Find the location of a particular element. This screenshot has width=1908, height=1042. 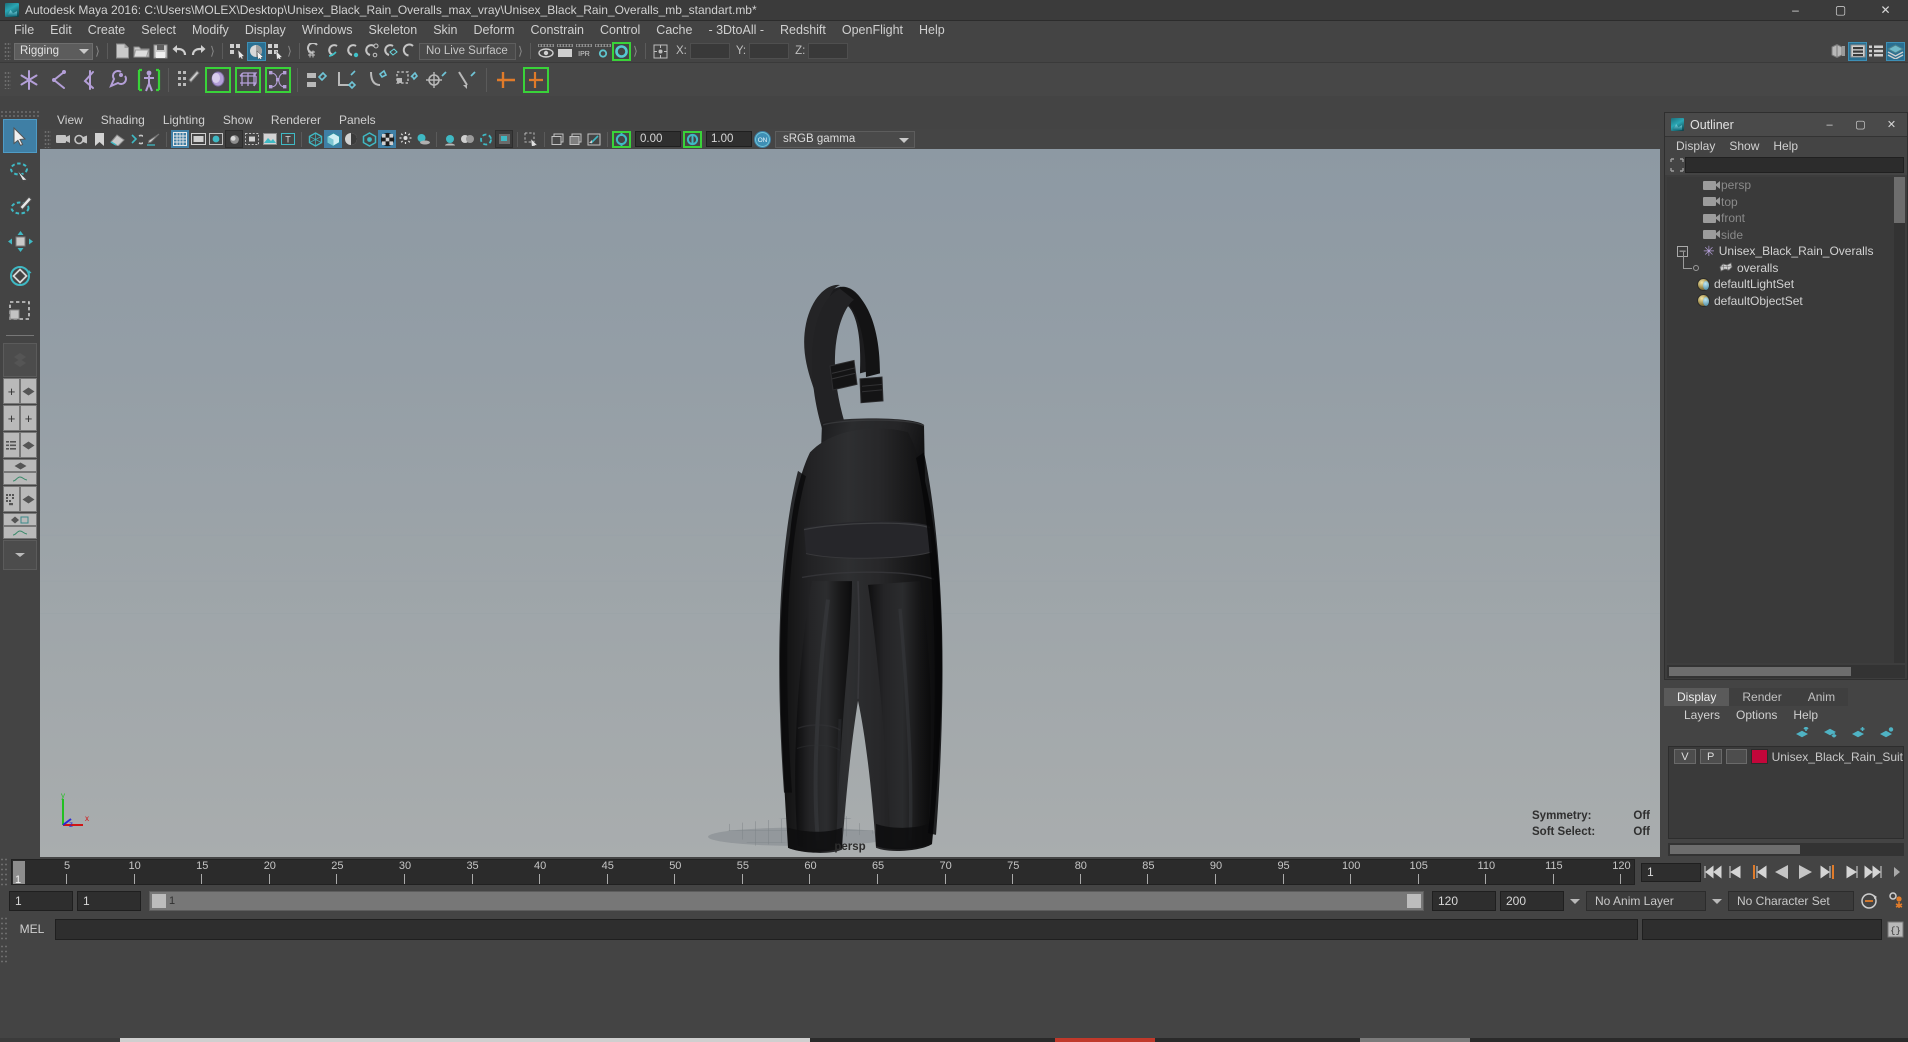

shaded-display-icon is located at coordinates (333, 139).